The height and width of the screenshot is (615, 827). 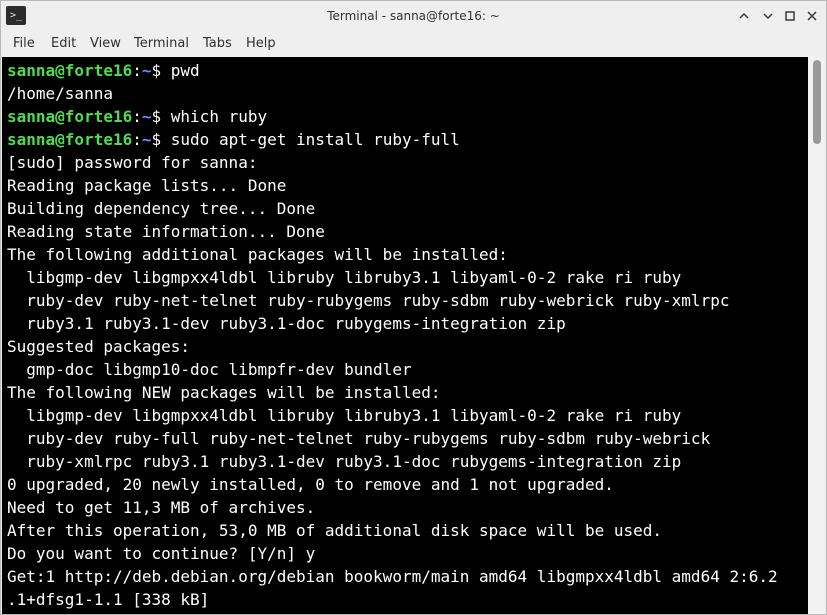 I want to click on menu-bar: File Edit View Terminal Tabs Help, so click(x=413, y=44).